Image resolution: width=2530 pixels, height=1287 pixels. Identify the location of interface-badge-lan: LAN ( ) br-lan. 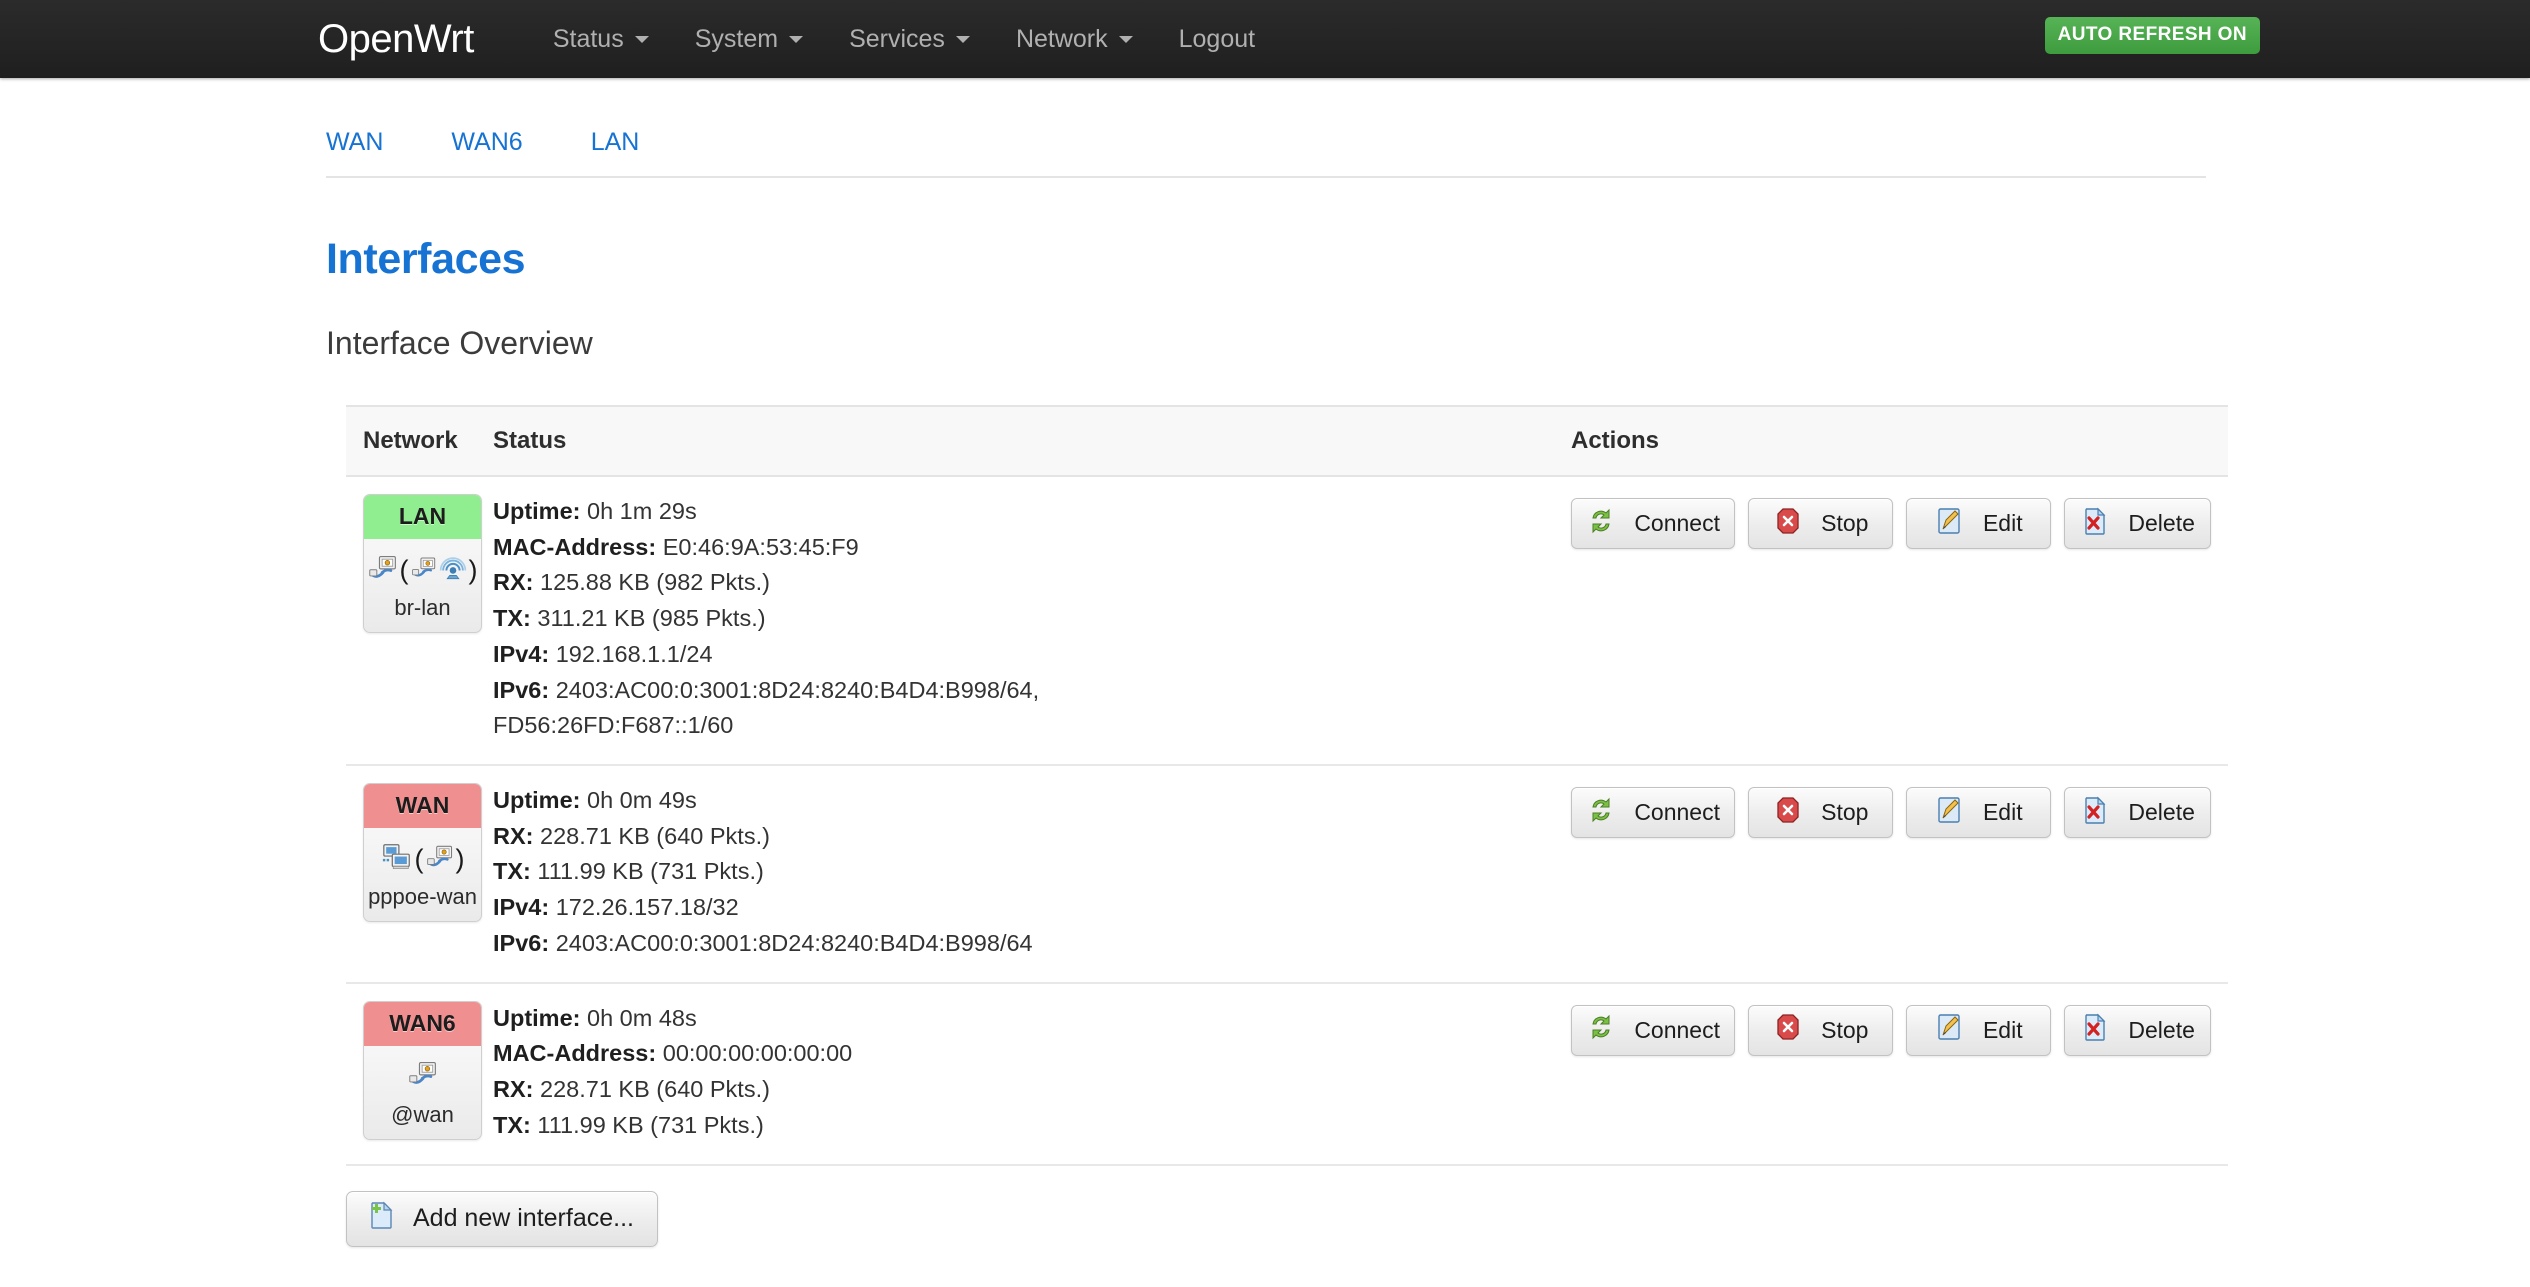
(422, 563).